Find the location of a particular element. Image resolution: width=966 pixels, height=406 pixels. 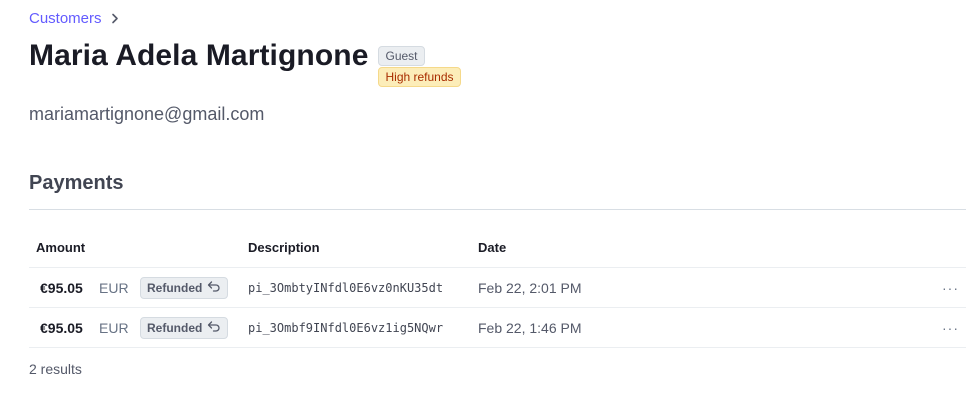

payments-section-title: Payments is located at coordinates (76, 183).